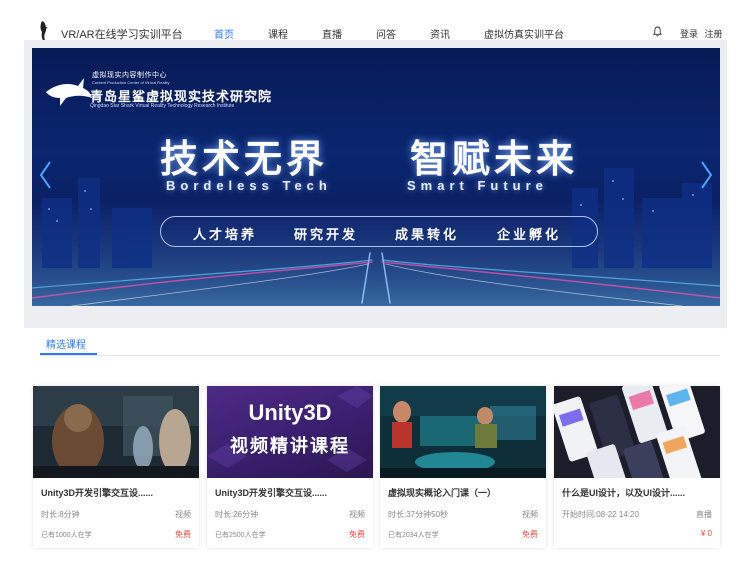 The width and height of the screenshot is (750, 568). I want to click on course-thumbnail: Unity3D 视频精讲课程, so click(290, 432).